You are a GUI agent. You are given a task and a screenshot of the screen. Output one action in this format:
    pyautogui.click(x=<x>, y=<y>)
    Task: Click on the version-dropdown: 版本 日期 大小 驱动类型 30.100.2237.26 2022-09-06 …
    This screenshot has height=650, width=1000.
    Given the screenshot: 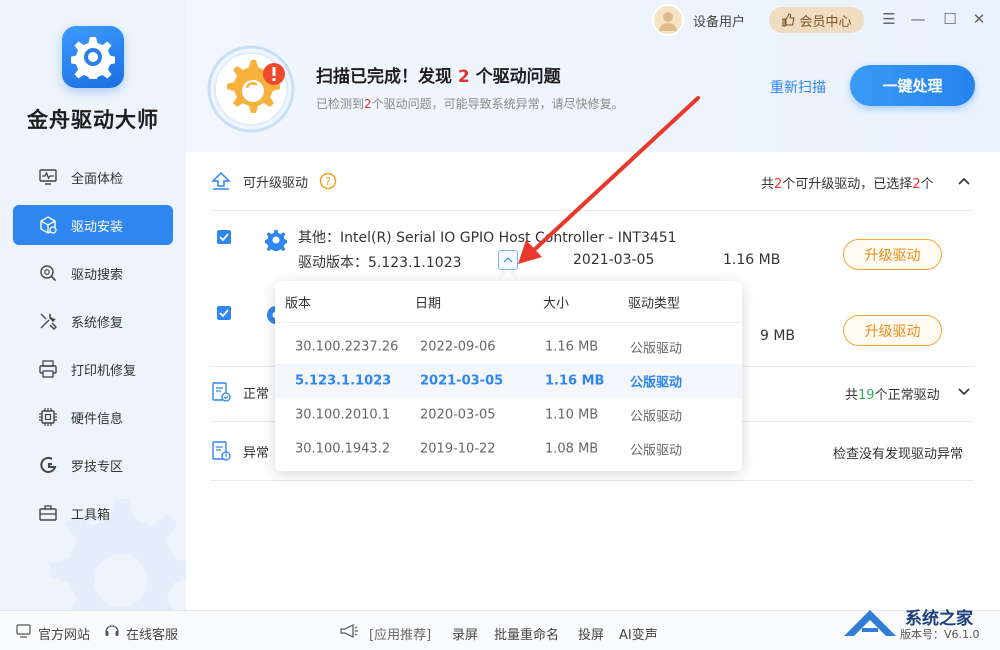 What is the action you would take?
    pyautogui.click(x=508, y=376)
    